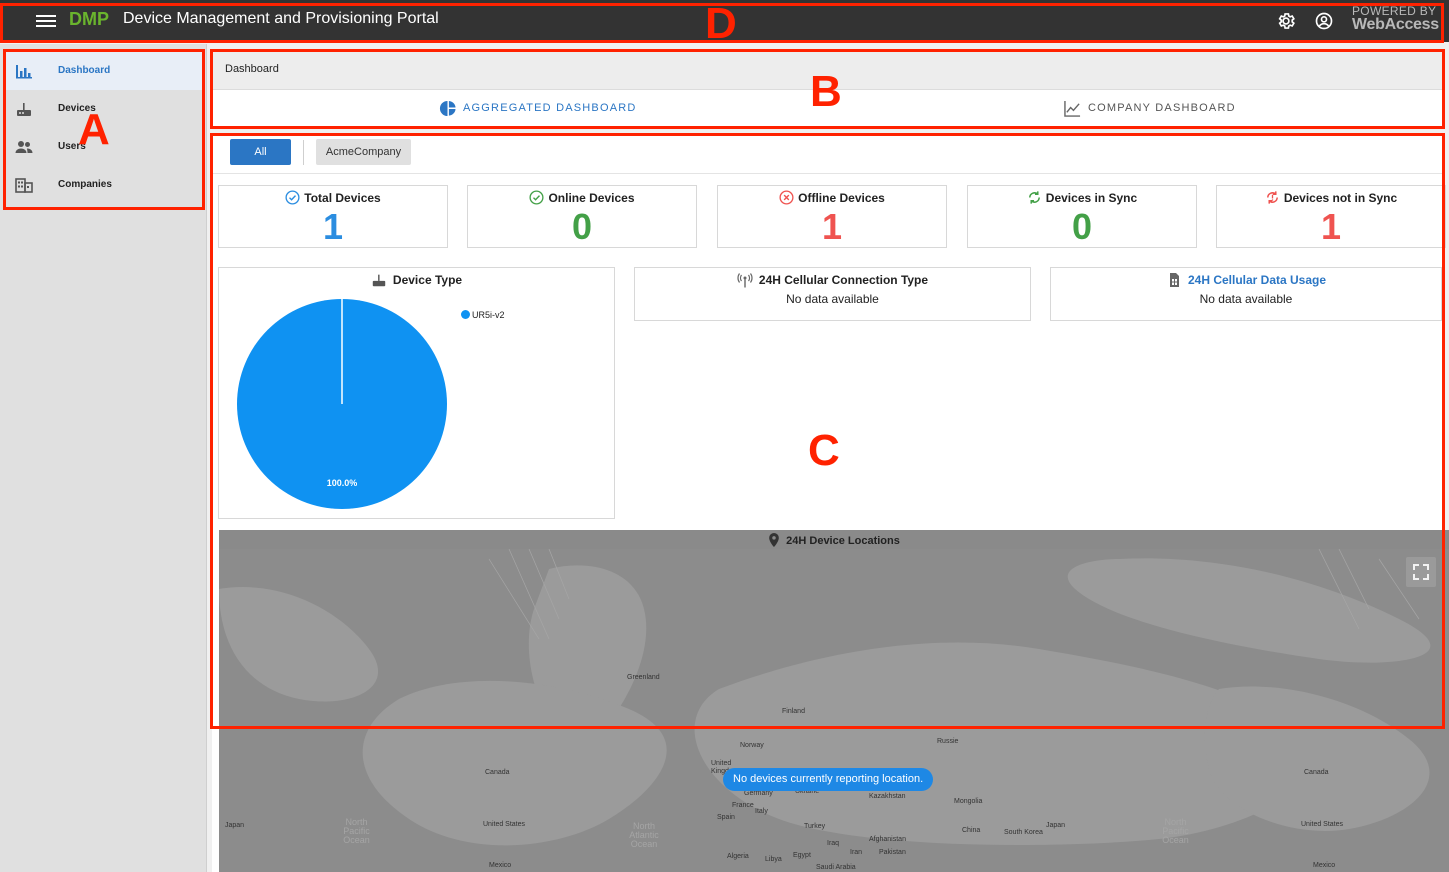 This screenshot has width=1449, height=872. I want to click on no-data-text: No data available, so click(832, 299).